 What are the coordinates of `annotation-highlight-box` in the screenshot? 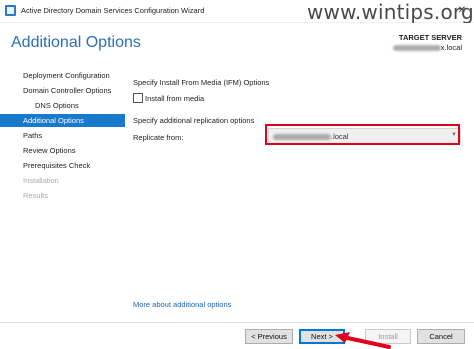 It's located at (362, 134).